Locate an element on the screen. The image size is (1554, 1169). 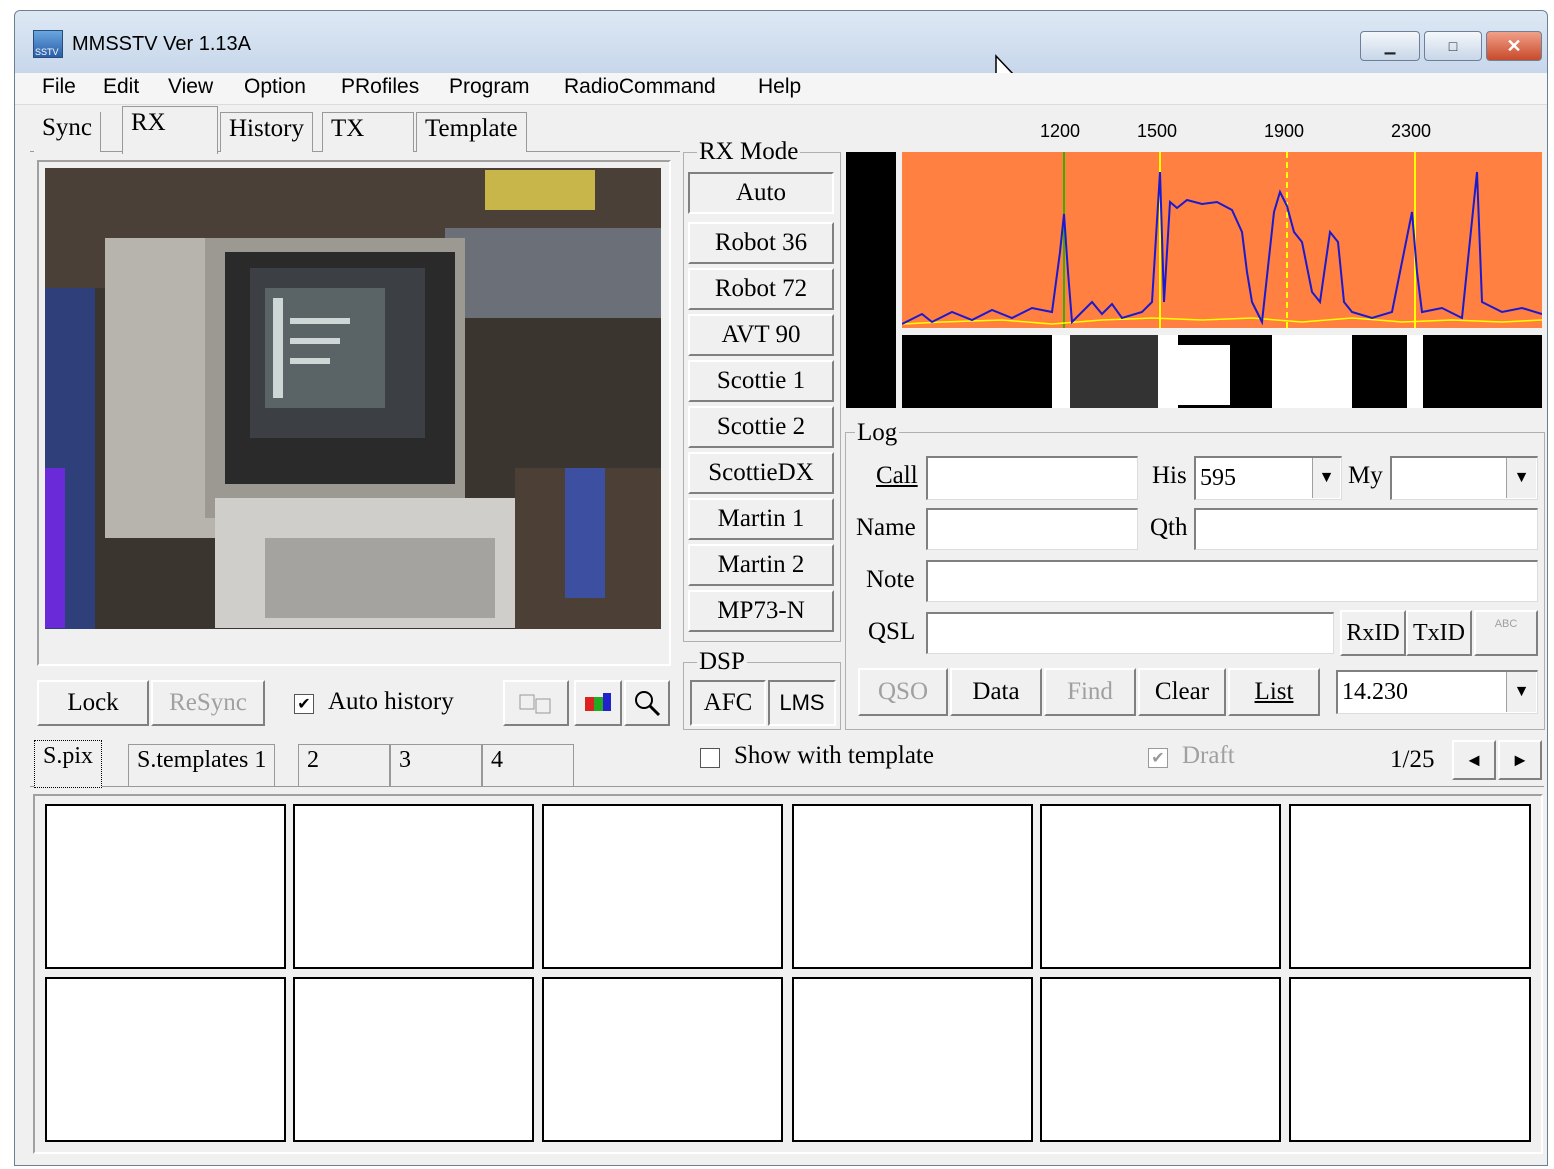
tab-template: Template is located at coordinates (471, 132).